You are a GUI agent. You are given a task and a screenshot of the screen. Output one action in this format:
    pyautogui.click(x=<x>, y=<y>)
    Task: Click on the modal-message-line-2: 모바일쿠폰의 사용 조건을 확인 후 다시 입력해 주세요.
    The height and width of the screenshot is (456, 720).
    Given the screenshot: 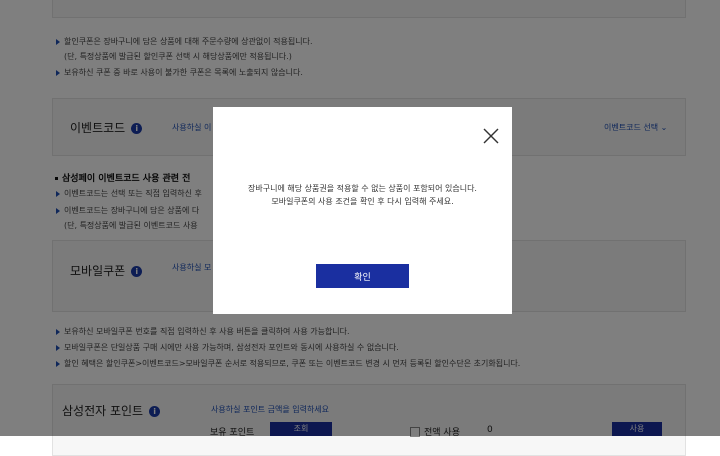 What is the action you would take?
    pyautogui.click(x=362, y=201)
    